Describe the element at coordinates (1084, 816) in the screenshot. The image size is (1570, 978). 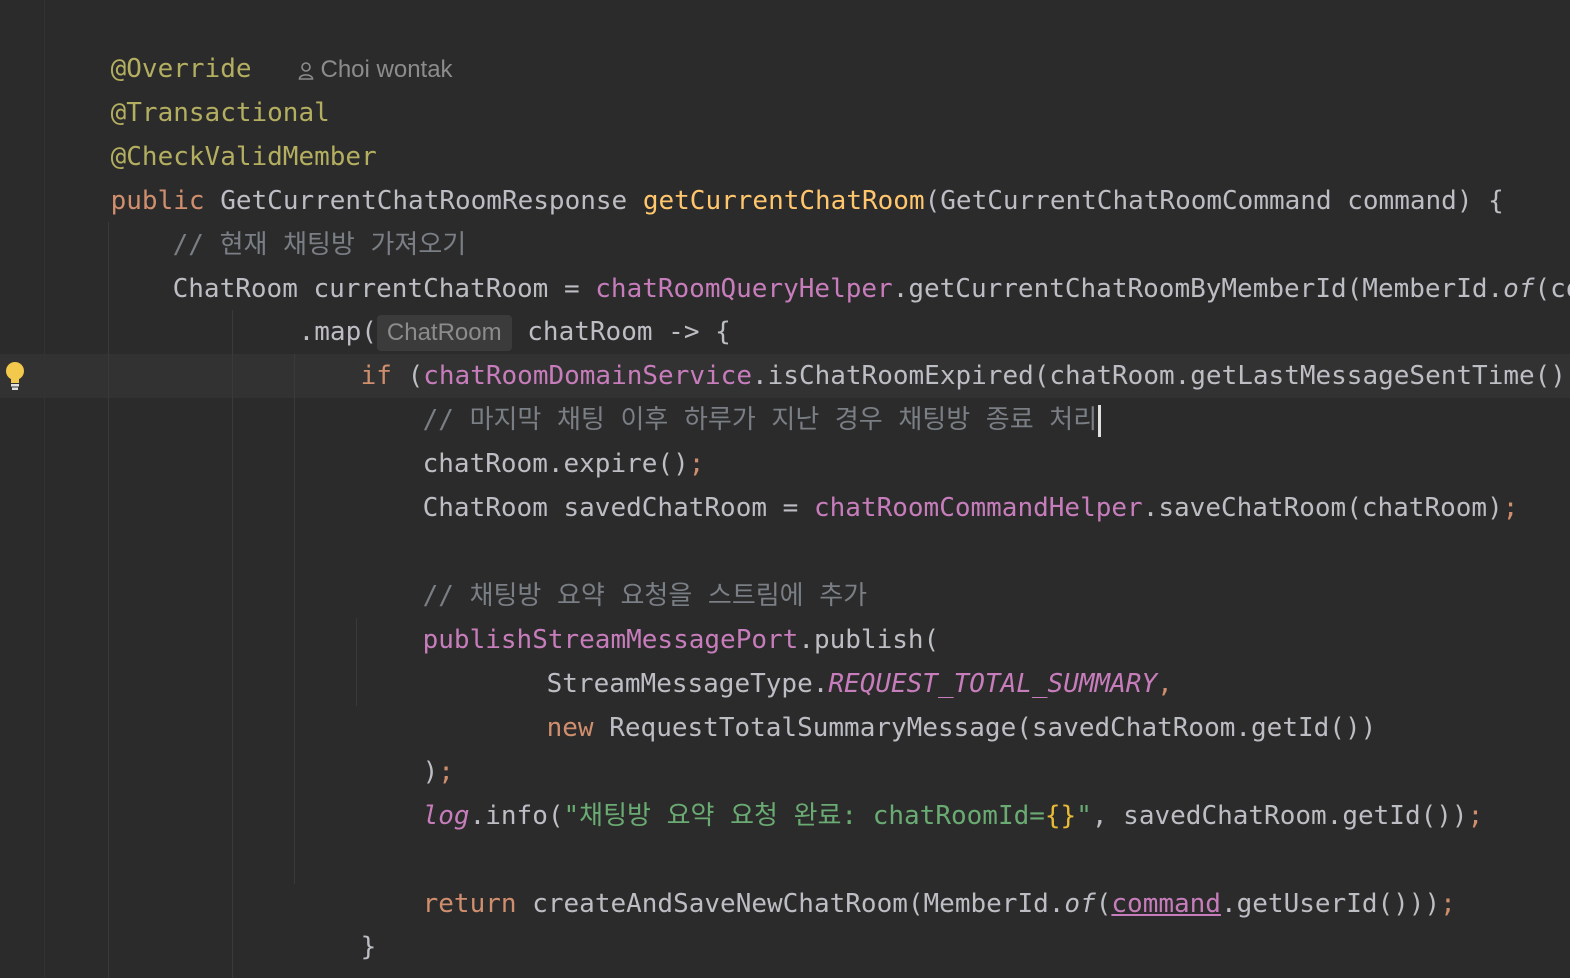
I see `string-literal: "` at that location.